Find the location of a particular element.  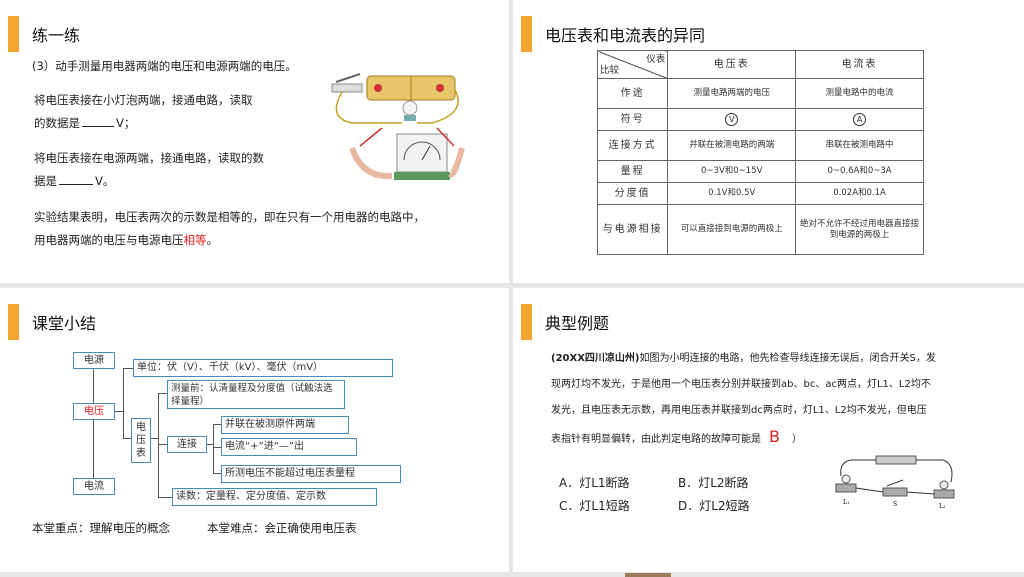

column-header-ammeter: 电流表 is located at coordinates (859, 64).